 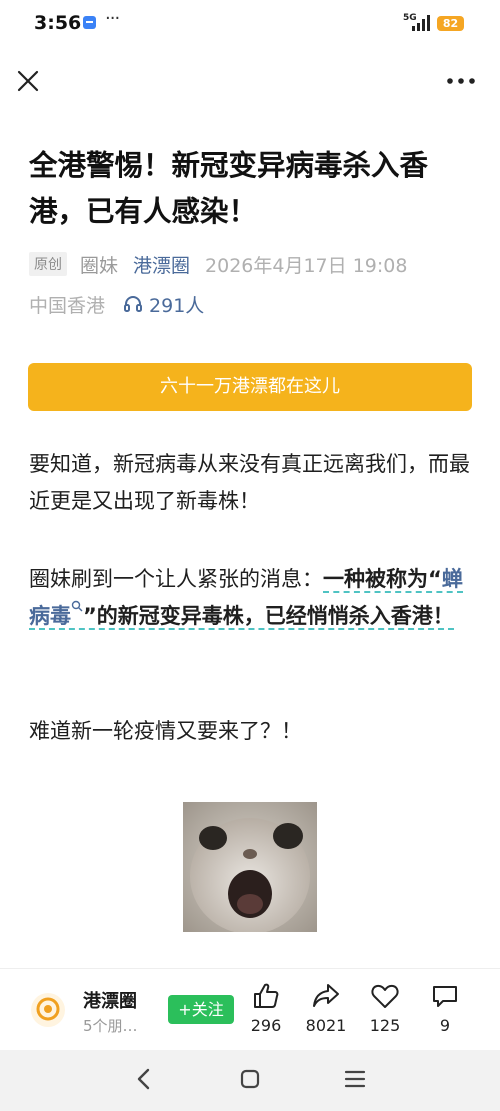 I want to click on follow-button: +关注, so click(x=201, y=1009).